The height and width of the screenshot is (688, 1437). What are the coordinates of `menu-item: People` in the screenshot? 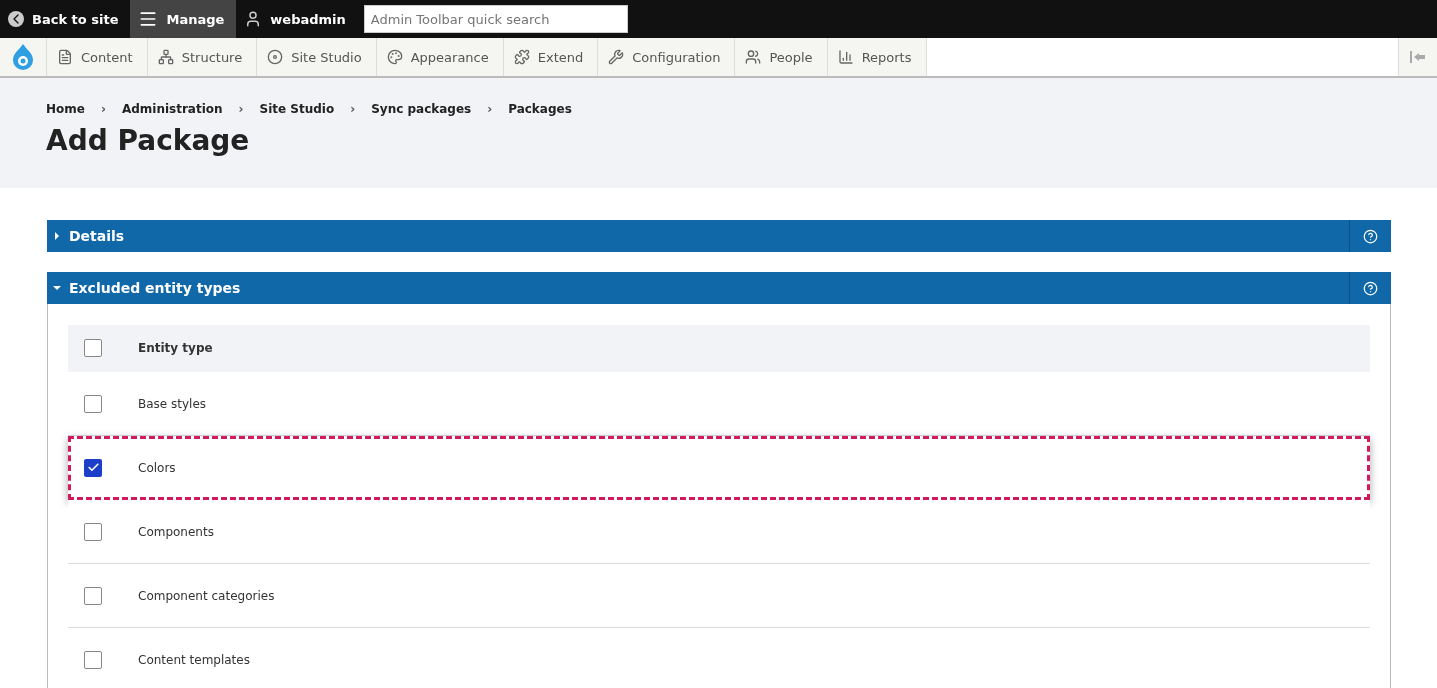 It's located at (781, 57).